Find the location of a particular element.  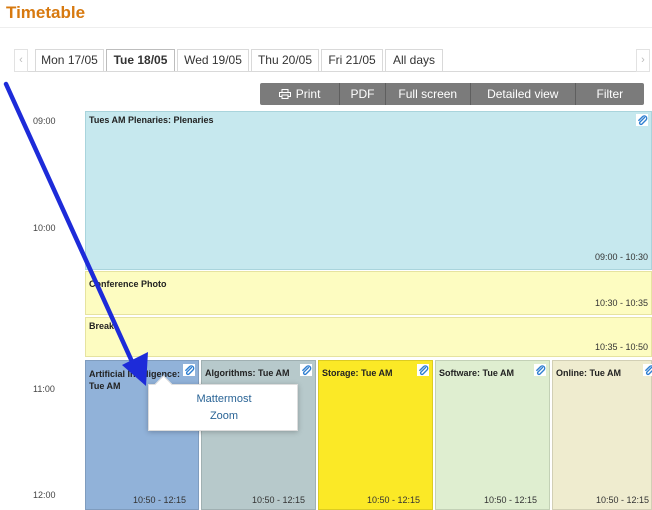

session-title: Break is located at coordinates (102, 326).